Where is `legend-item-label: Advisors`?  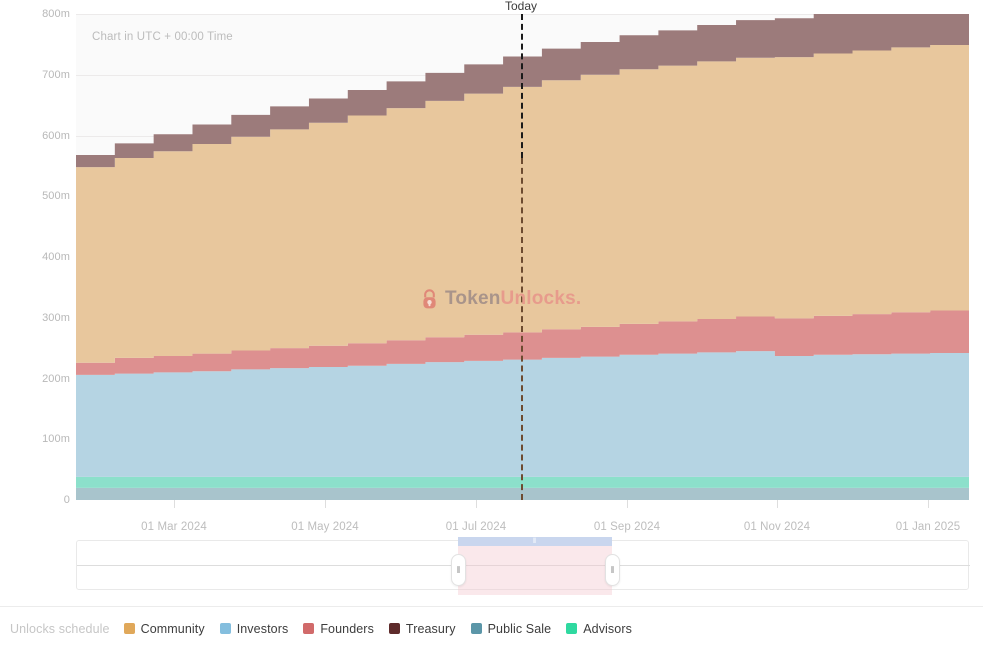
legend-item-label: Advisors is located at coordinates (607, 628).